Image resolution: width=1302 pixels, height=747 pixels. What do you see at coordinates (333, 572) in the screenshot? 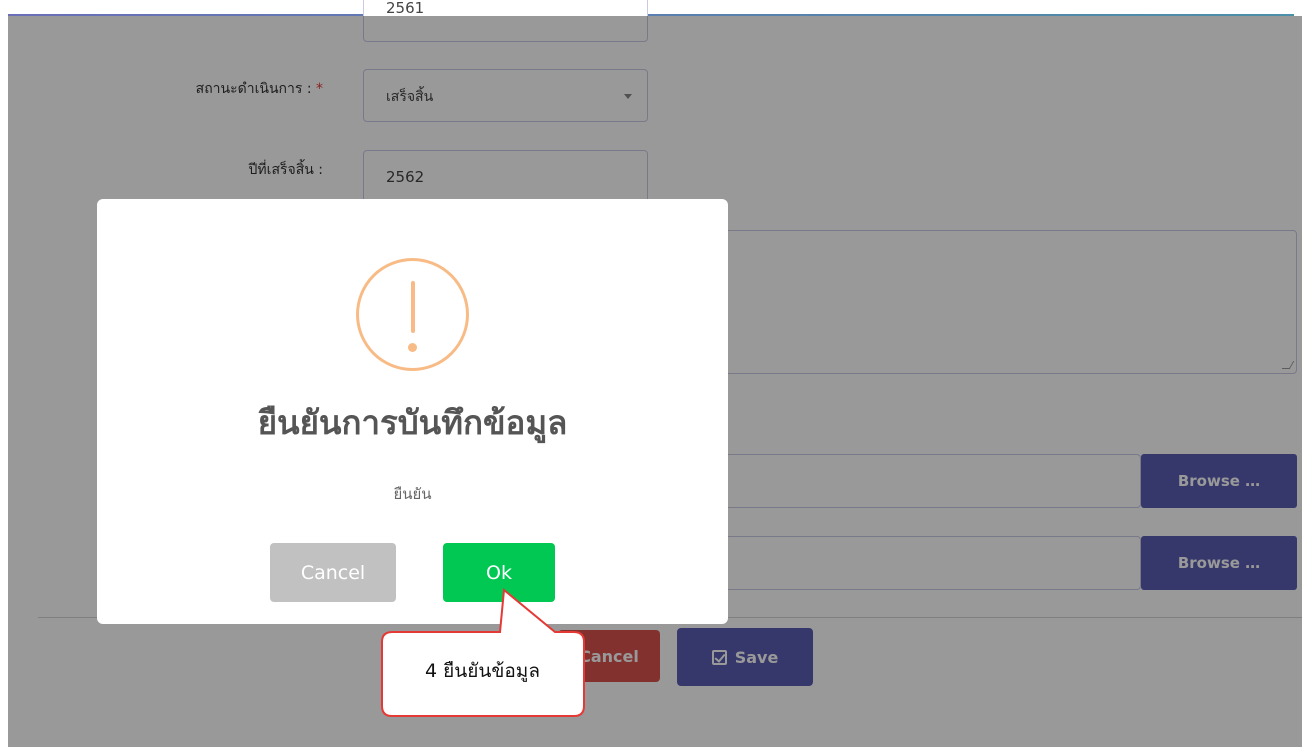
I see `dialog-cancel-button: Cancel` at bounding box center [333, 572].